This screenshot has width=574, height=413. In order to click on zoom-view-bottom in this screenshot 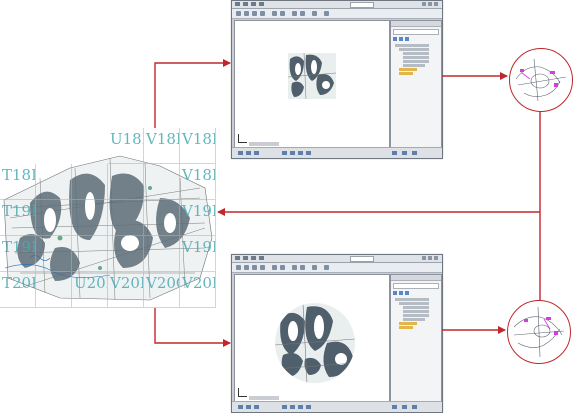, I will do `click(539, 332)`.